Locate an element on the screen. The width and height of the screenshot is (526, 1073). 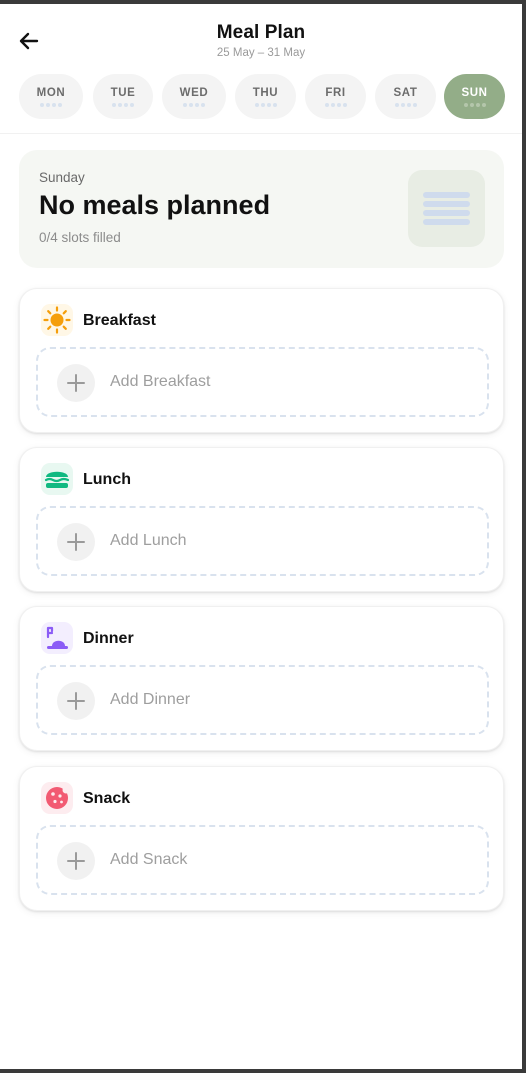
add-label: Add Dinner is located at coordinates (150, 699).